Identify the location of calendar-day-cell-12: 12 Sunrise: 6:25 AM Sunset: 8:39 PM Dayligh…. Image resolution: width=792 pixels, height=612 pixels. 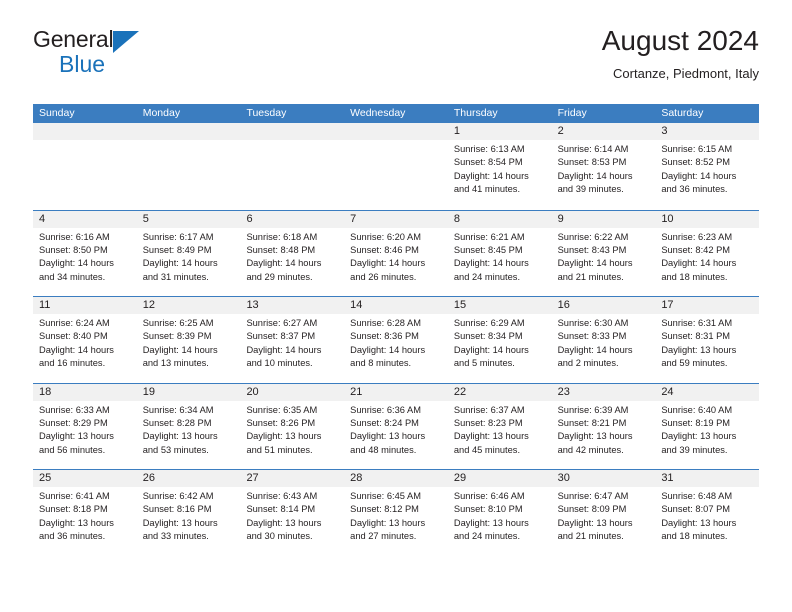
(188, 340).